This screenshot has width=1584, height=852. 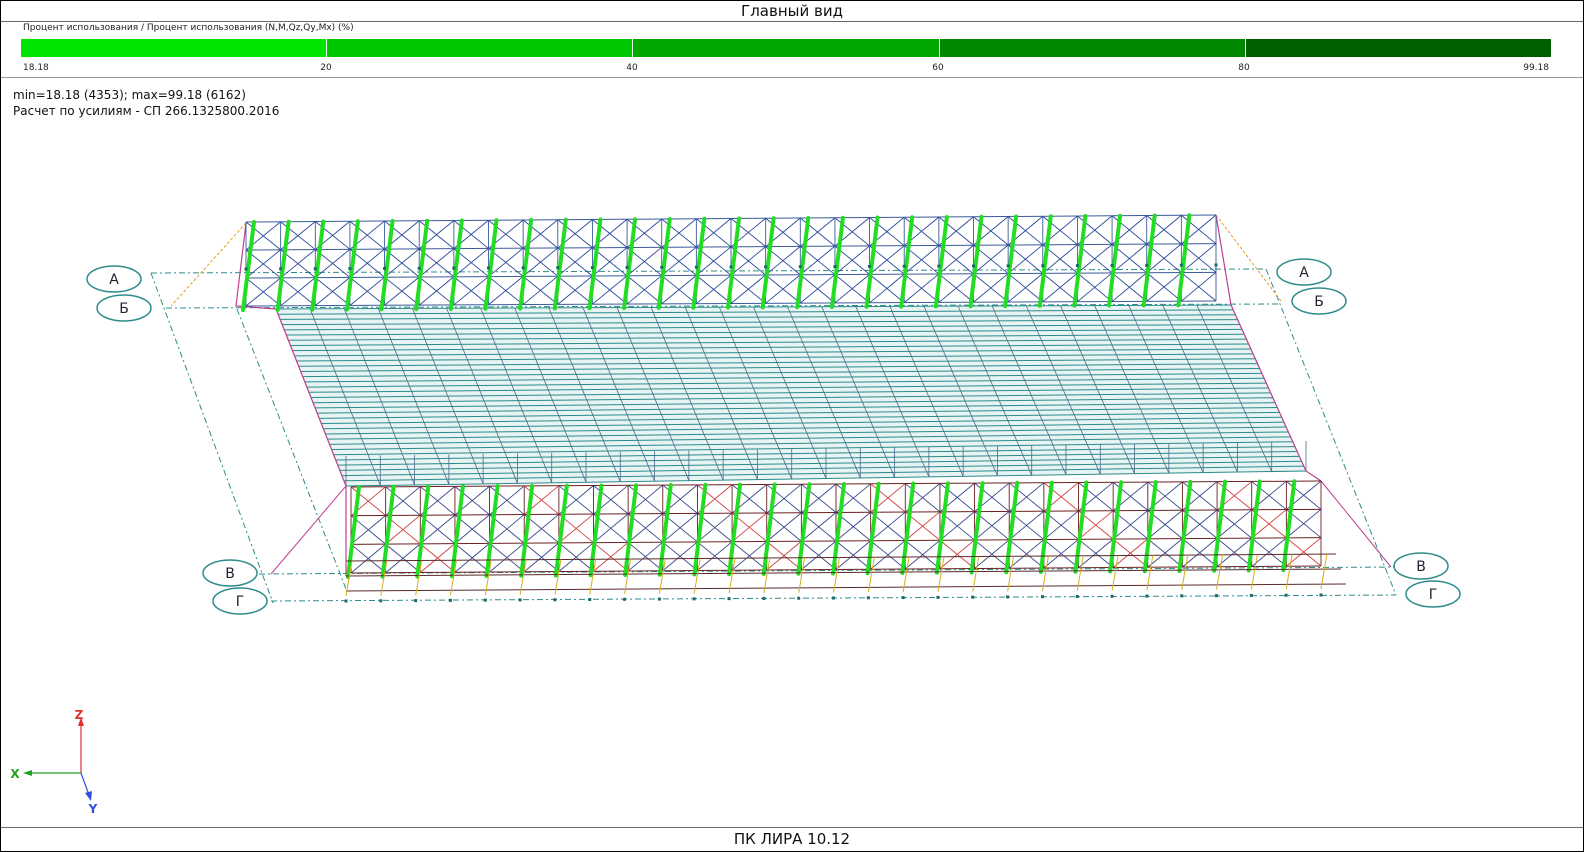 What do you see at coordinates (53, 762) in the screenshot?
I see `coordinate-triad-icon: Z X Y` at bounding box center [53, 762].